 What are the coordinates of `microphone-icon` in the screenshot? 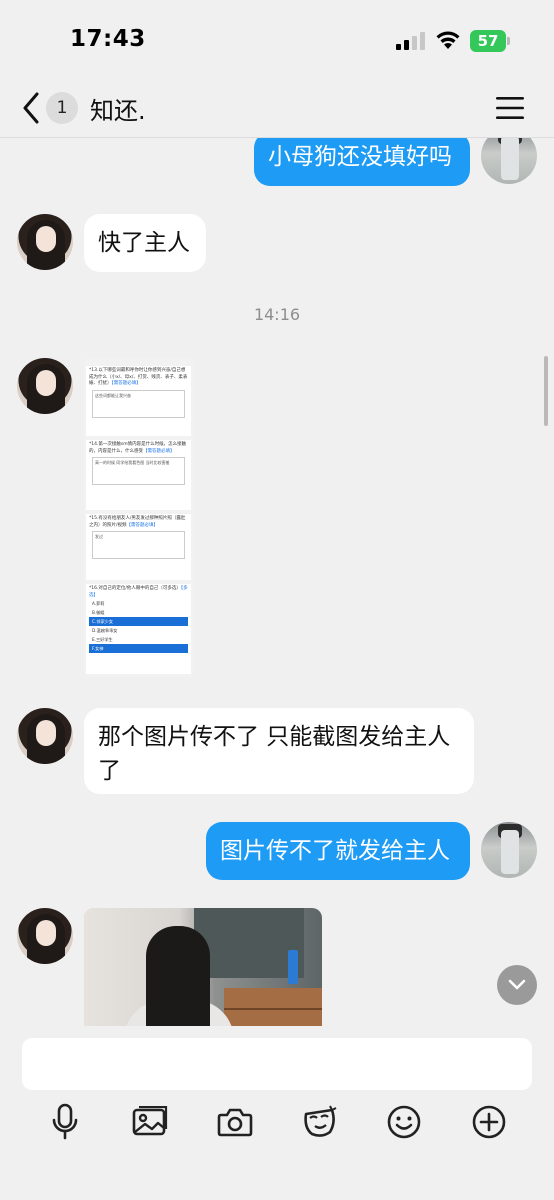 It's located at (65, 1121).